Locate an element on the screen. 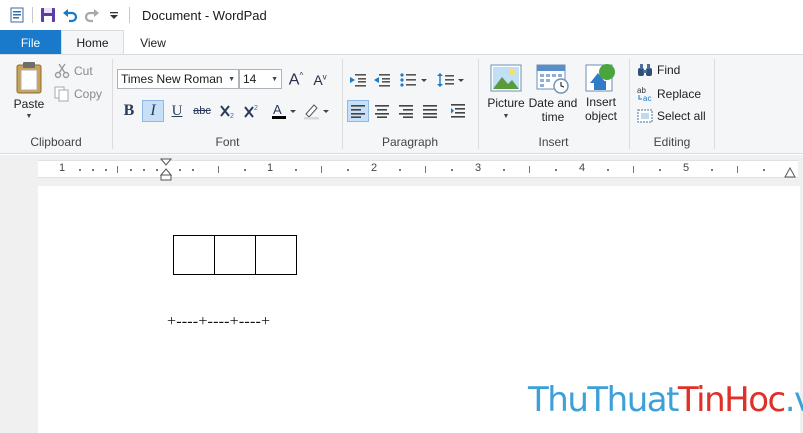  bullet-list-button is located at coordinates (414, 80).